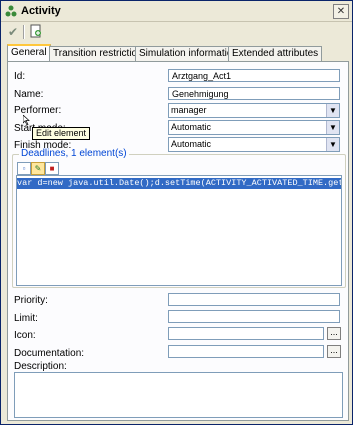 The height and width of the screenshot is (425, 353). I want to click on new-element-icon: ▫, so click(24, 168).